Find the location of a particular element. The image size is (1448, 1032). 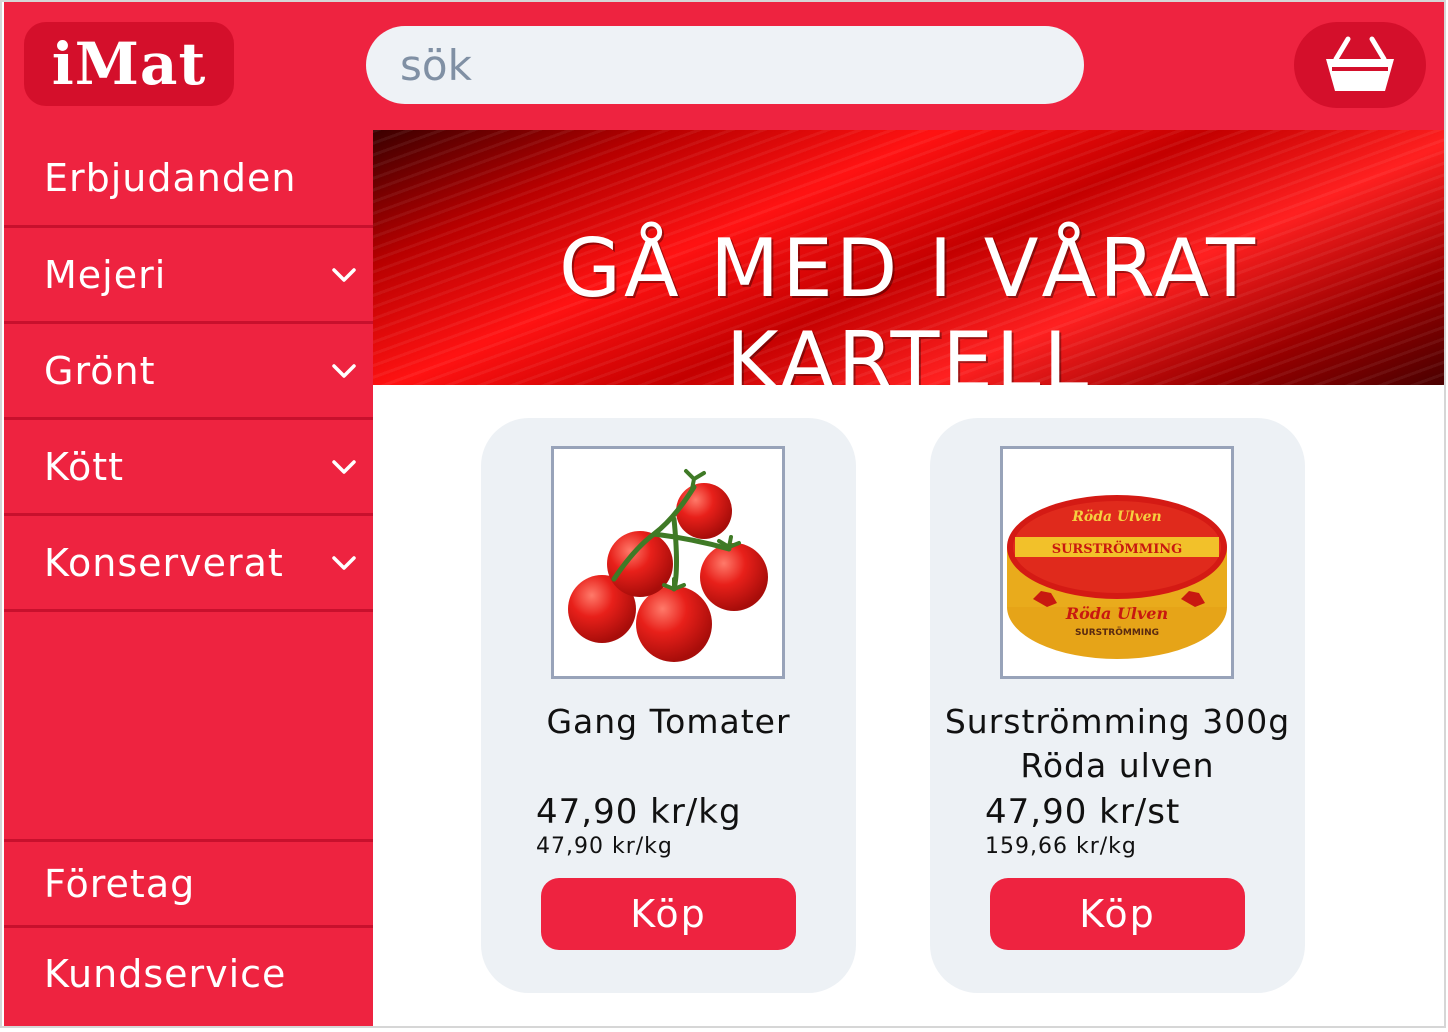

cart-button is located at coordinates (1360, 65).